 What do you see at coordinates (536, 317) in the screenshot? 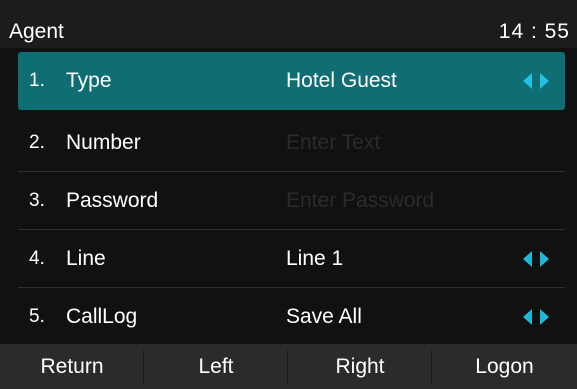
I see `calllog-arrows` at bounding box center [536, 317].